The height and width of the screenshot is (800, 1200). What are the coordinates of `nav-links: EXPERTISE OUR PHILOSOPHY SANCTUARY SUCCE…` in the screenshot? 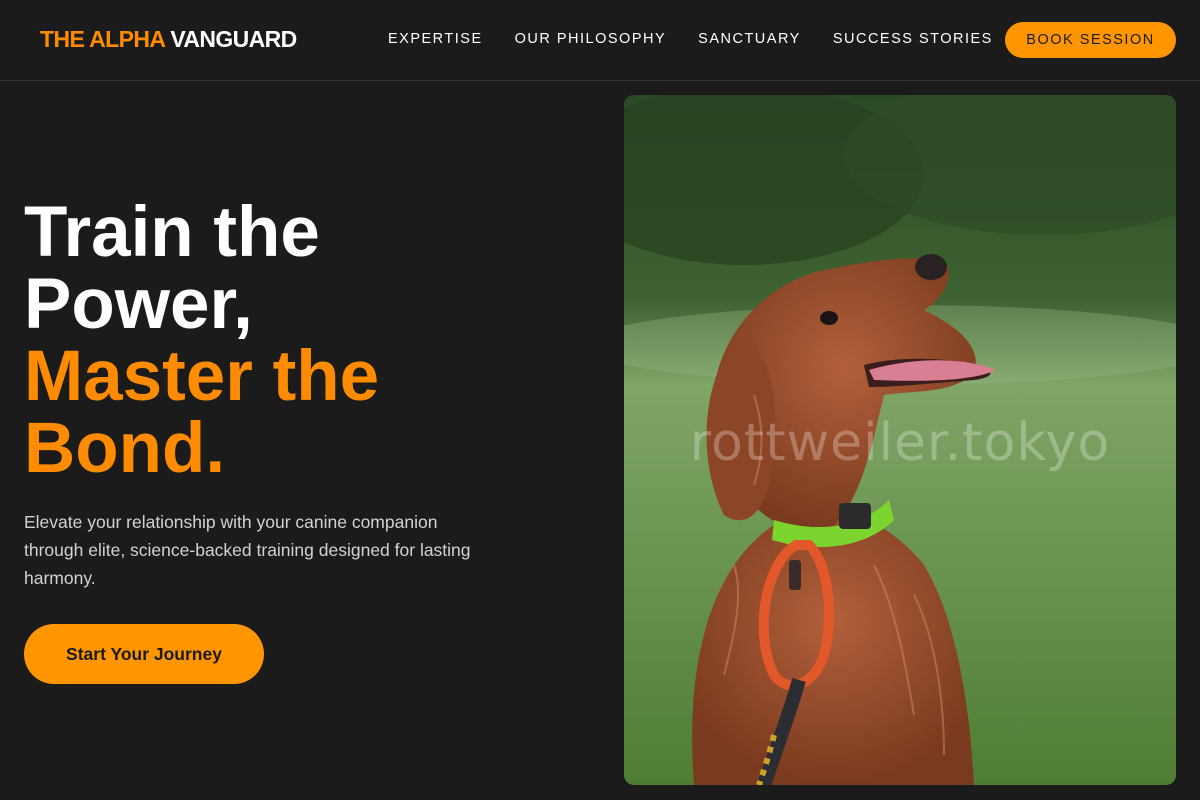 It's located at (690, 39).